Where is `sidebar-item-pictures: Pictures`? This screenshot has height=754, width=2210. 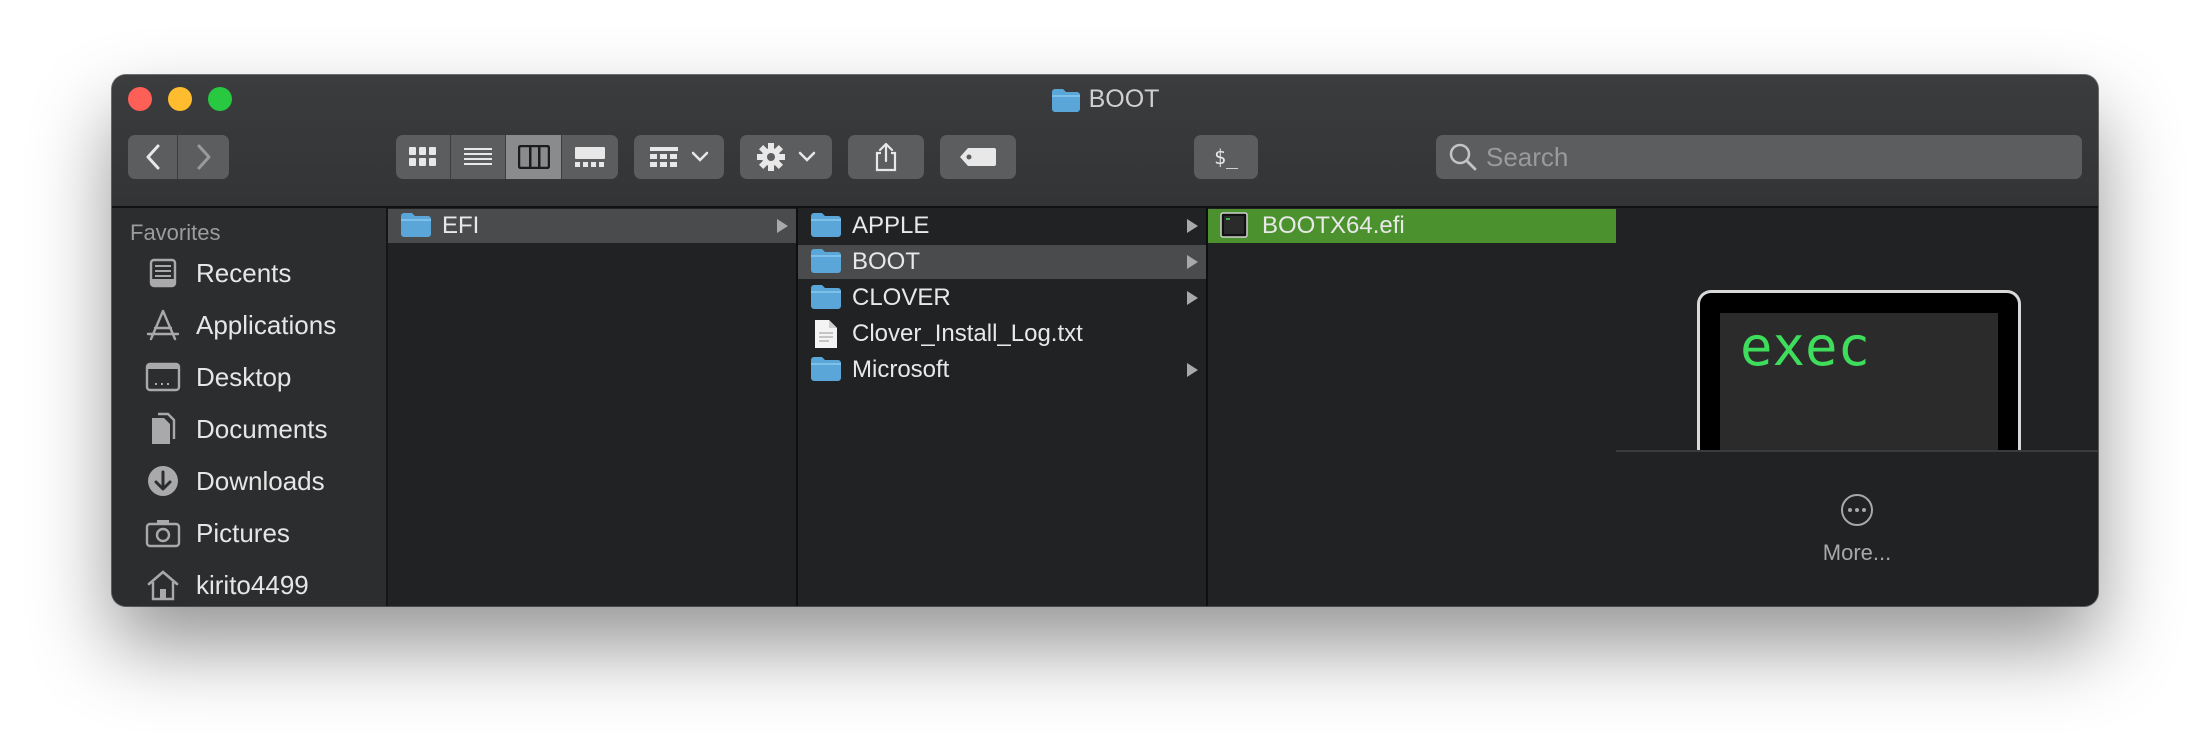 sidebar-item-pictures: Pictures is located at coordinates (249, 533).